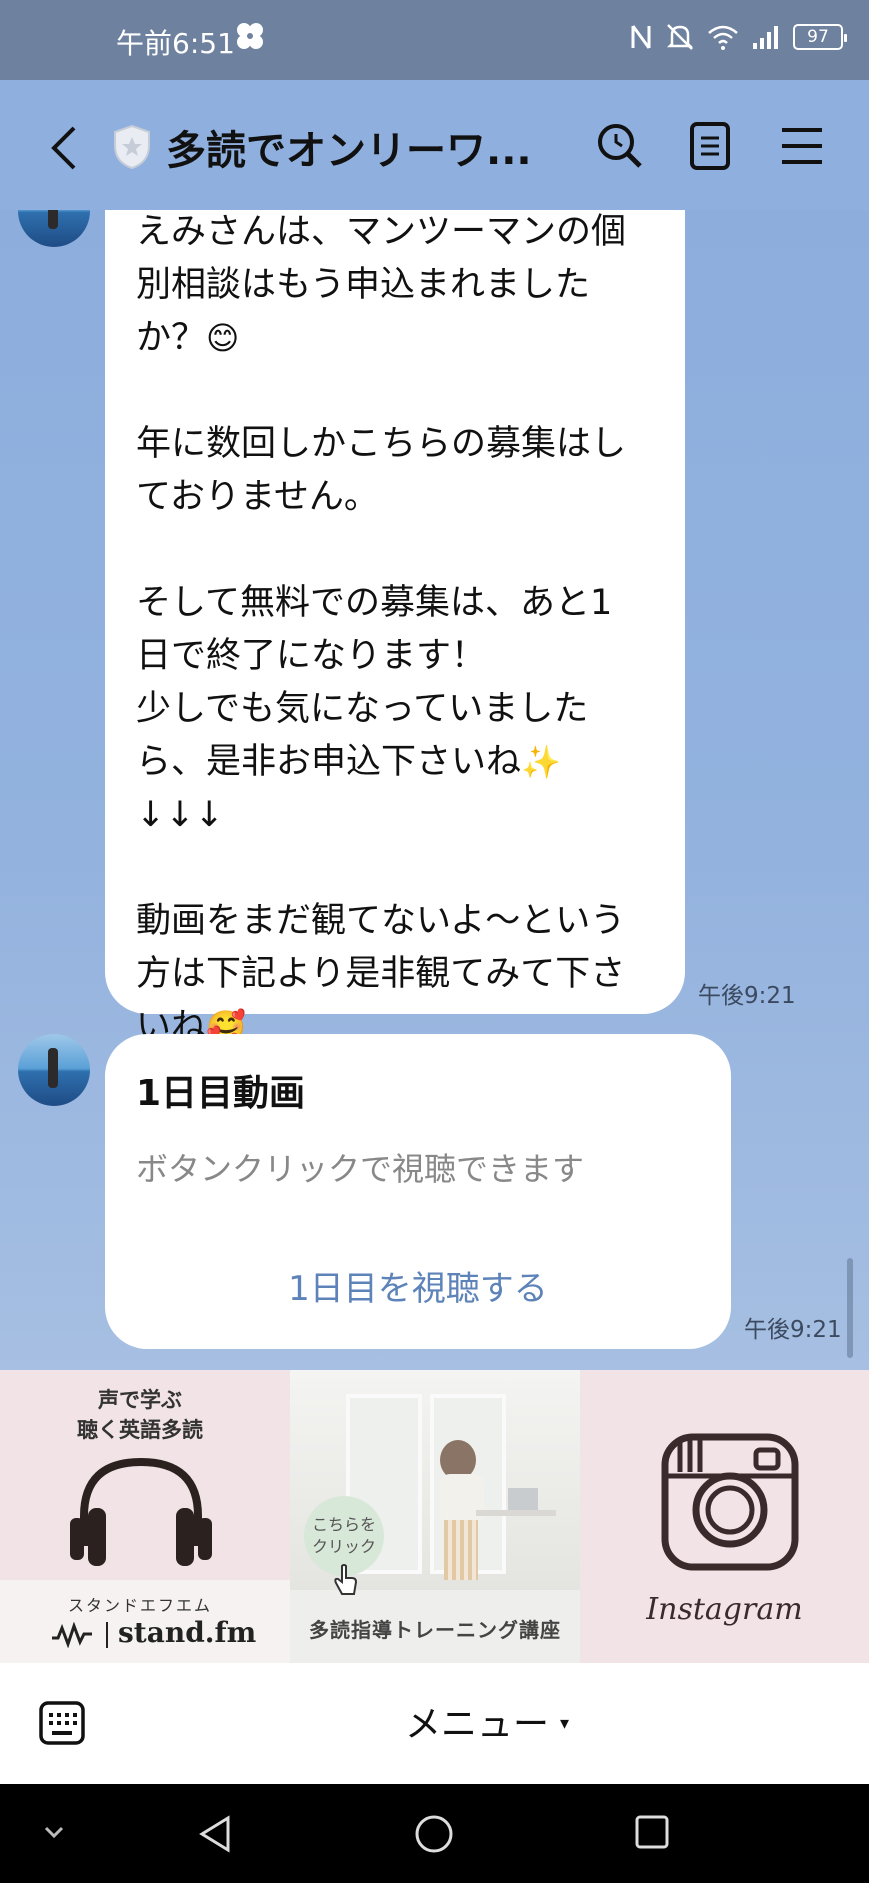 This screenshot has height=1883, width=869. What do you see at coordinates (348, 762) in the screenshot?
I see `message-line: ら、是非お申込下さいね✨` at bounding box center [348, 762].